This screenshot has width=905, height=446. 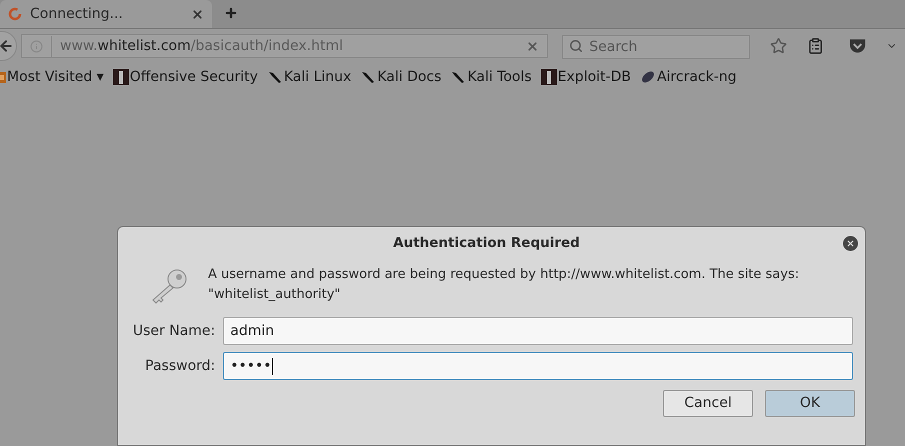 I want to click on clear-icon, so click(x=533, y=46).